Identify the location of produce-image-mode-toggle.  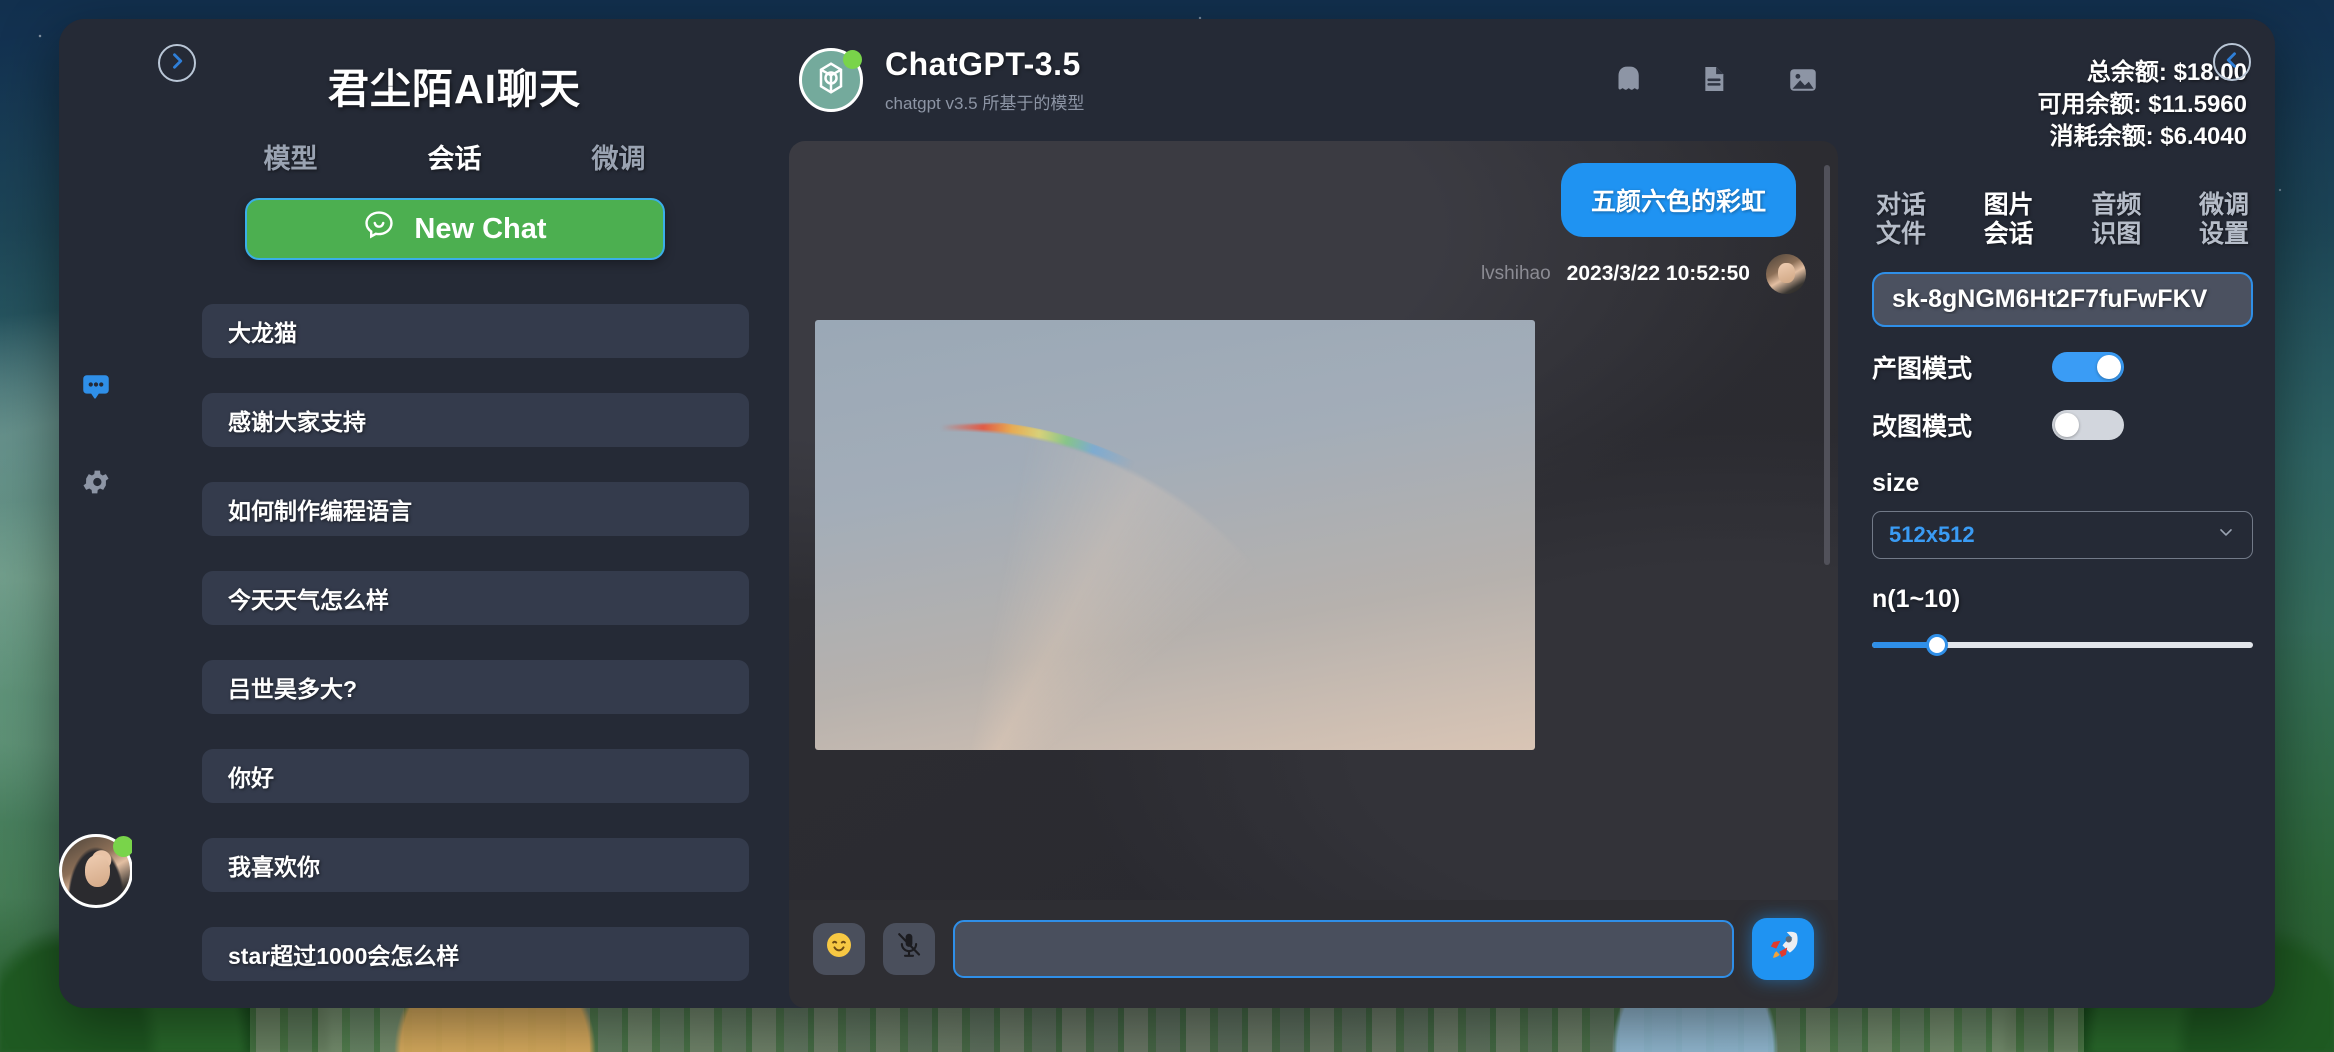
(2088, 366).